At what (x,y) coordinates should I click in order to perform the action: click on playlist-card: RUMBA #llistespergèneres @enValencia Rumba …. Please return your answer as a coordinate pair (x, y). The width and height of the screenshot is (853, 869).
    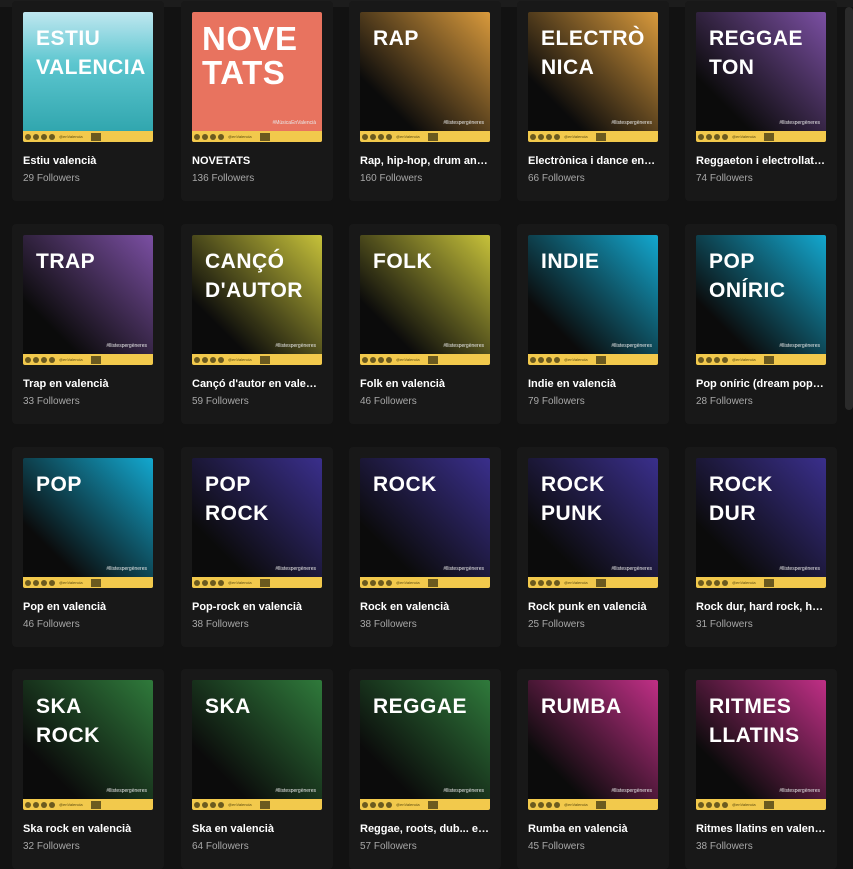
    Looking at the image, I should click on (593, 769).